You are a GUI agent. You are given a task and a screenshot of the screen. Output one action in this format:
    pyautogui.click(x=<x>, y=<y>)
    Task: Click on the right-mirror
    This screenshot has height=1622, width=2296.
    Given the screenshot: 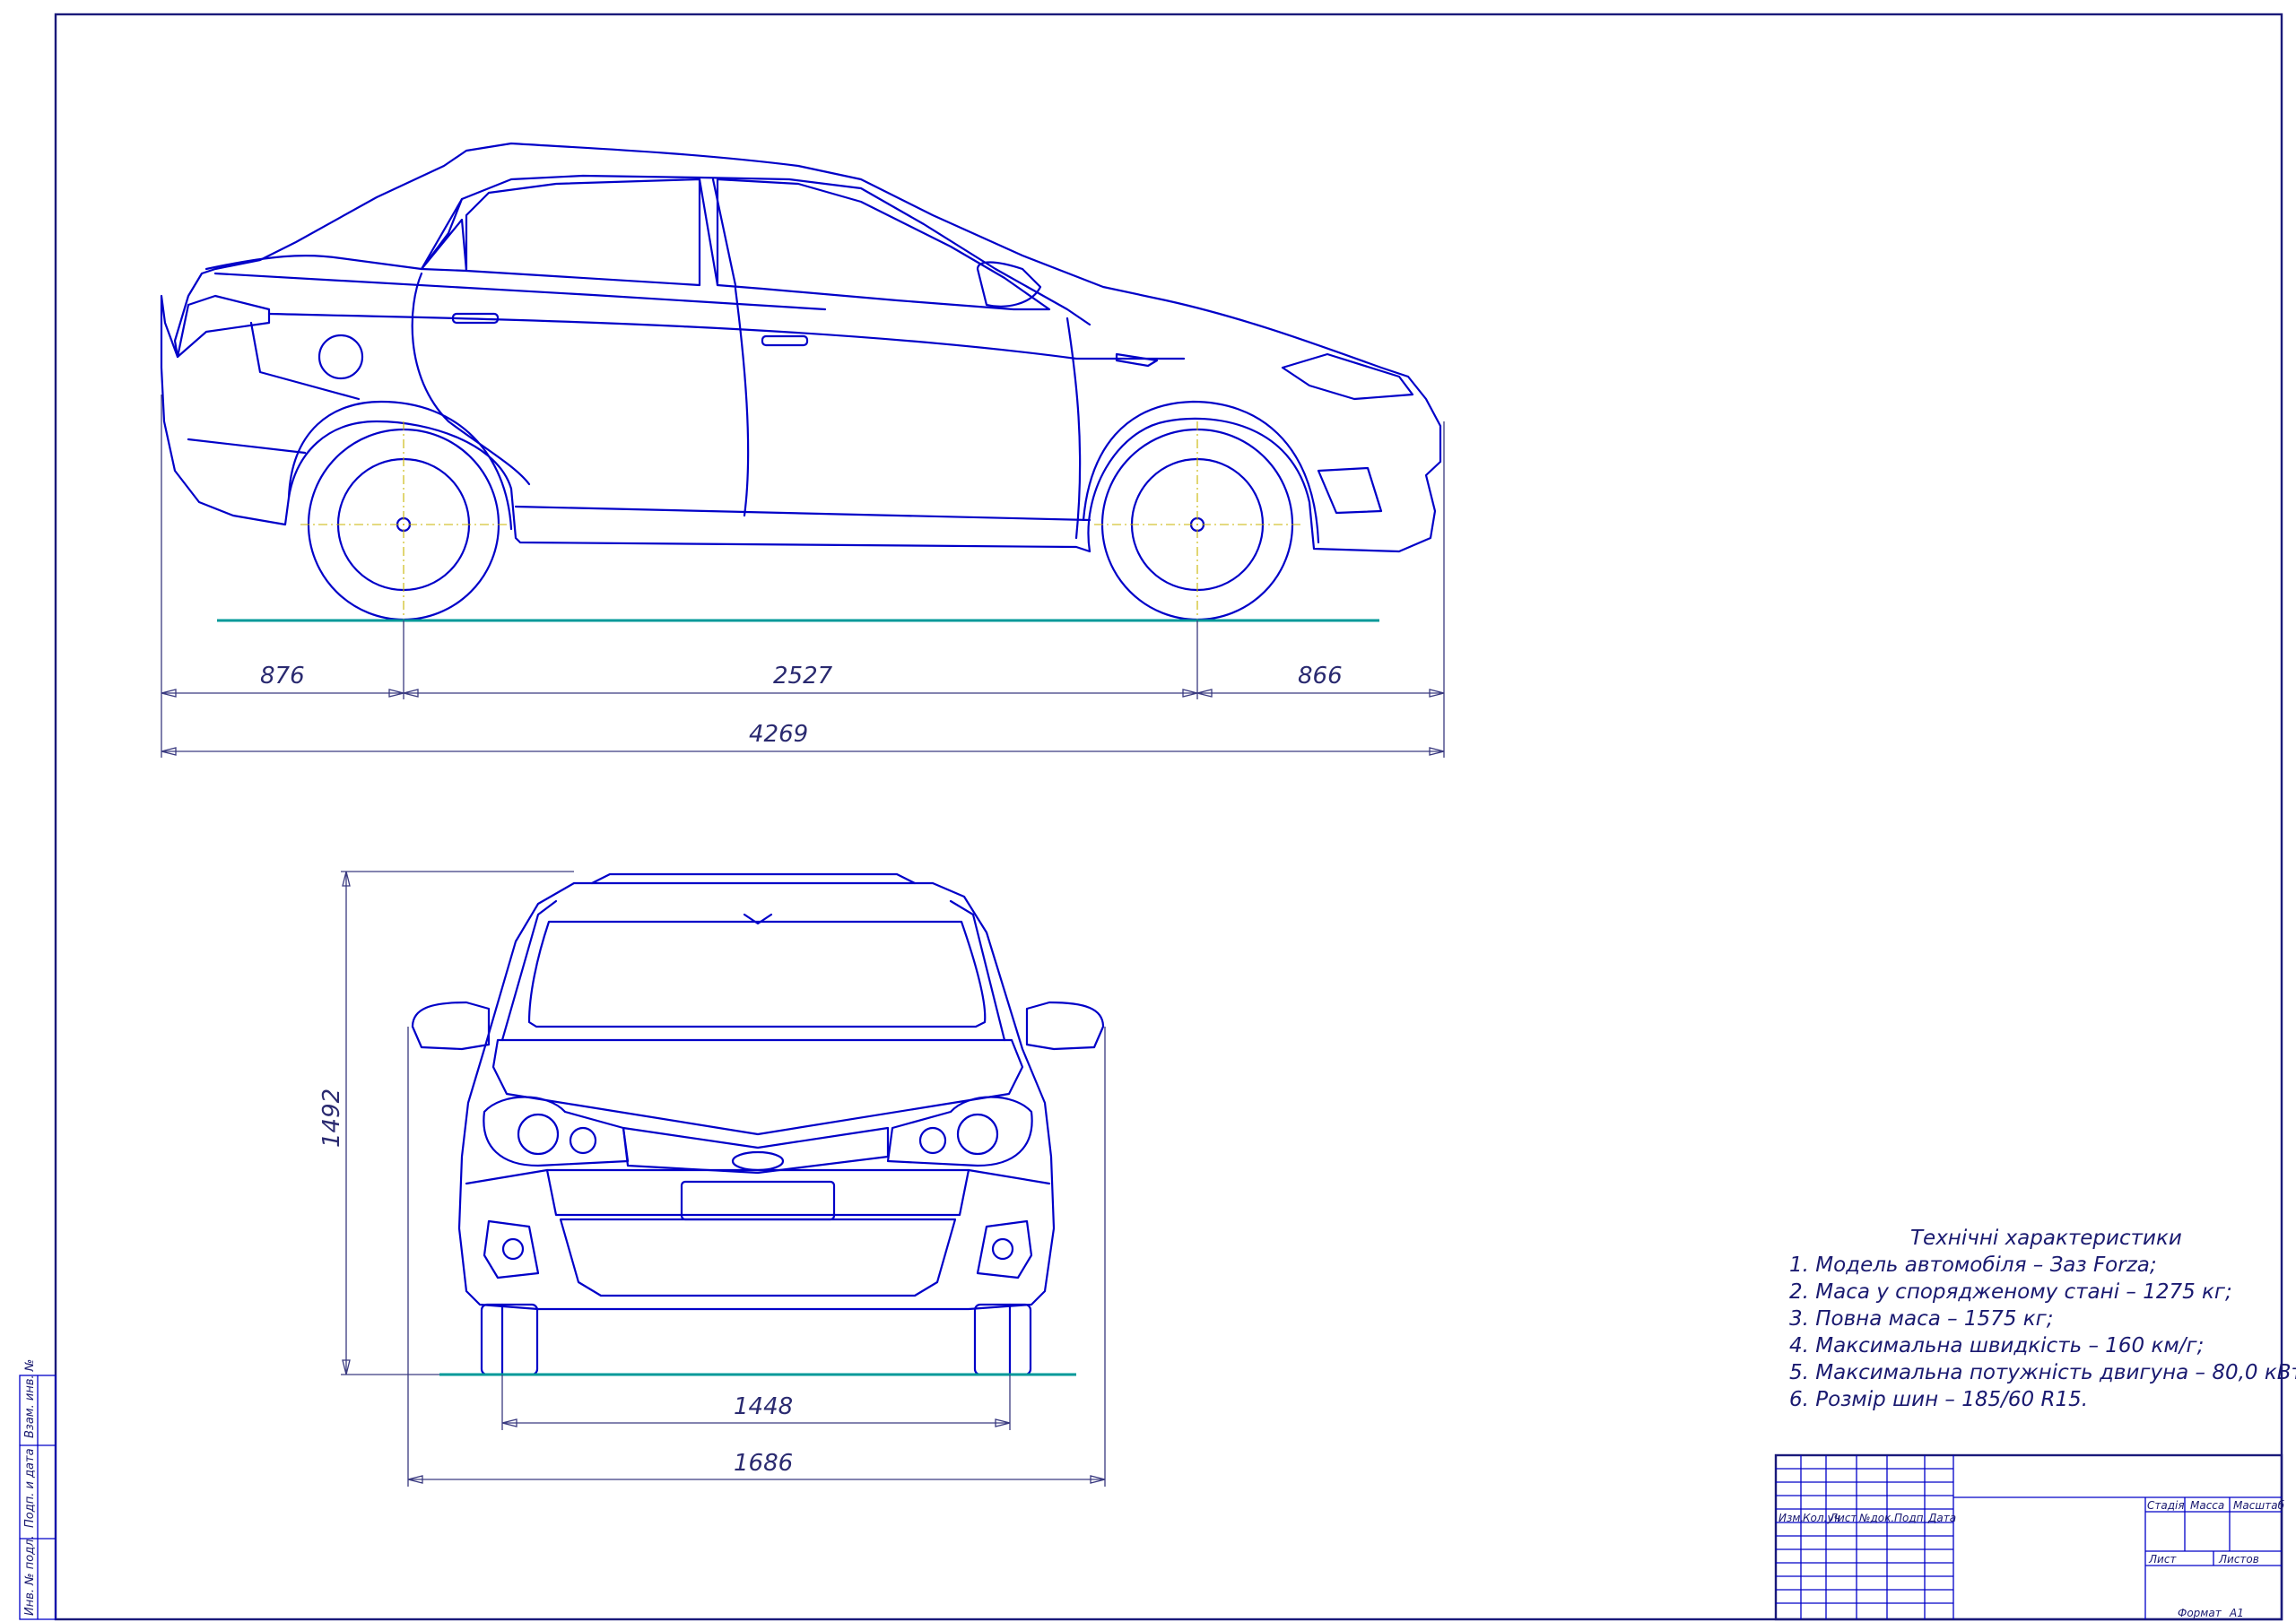 What is the action you would take?
    pyautogui.click(x=1065, y=1026)
    